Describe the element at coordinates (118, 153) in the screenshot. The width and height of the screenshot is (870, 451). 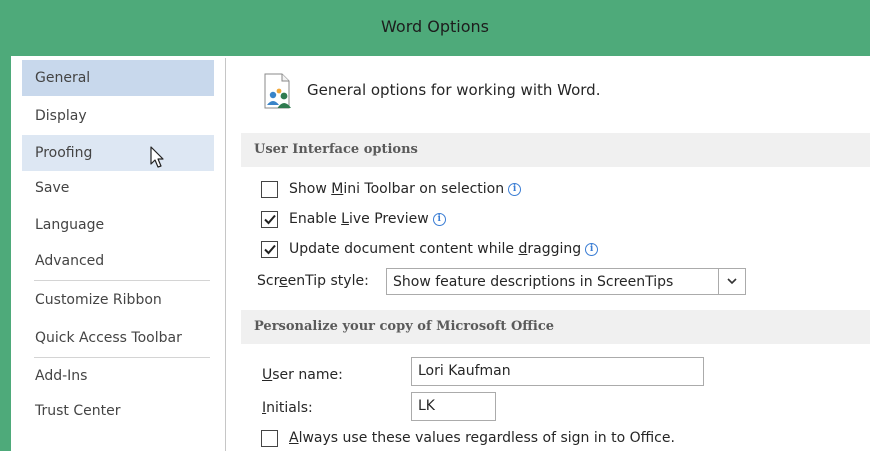
I see `sidebar-item-proofing: Proofing` at that location.